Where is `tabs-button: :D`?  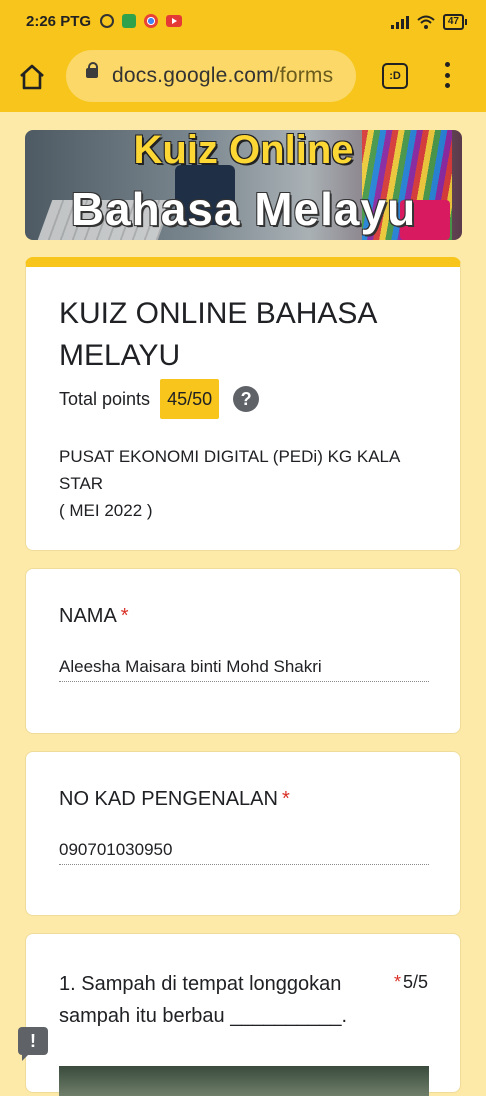 tabs-button: :D is located at coordinates (395, 76).